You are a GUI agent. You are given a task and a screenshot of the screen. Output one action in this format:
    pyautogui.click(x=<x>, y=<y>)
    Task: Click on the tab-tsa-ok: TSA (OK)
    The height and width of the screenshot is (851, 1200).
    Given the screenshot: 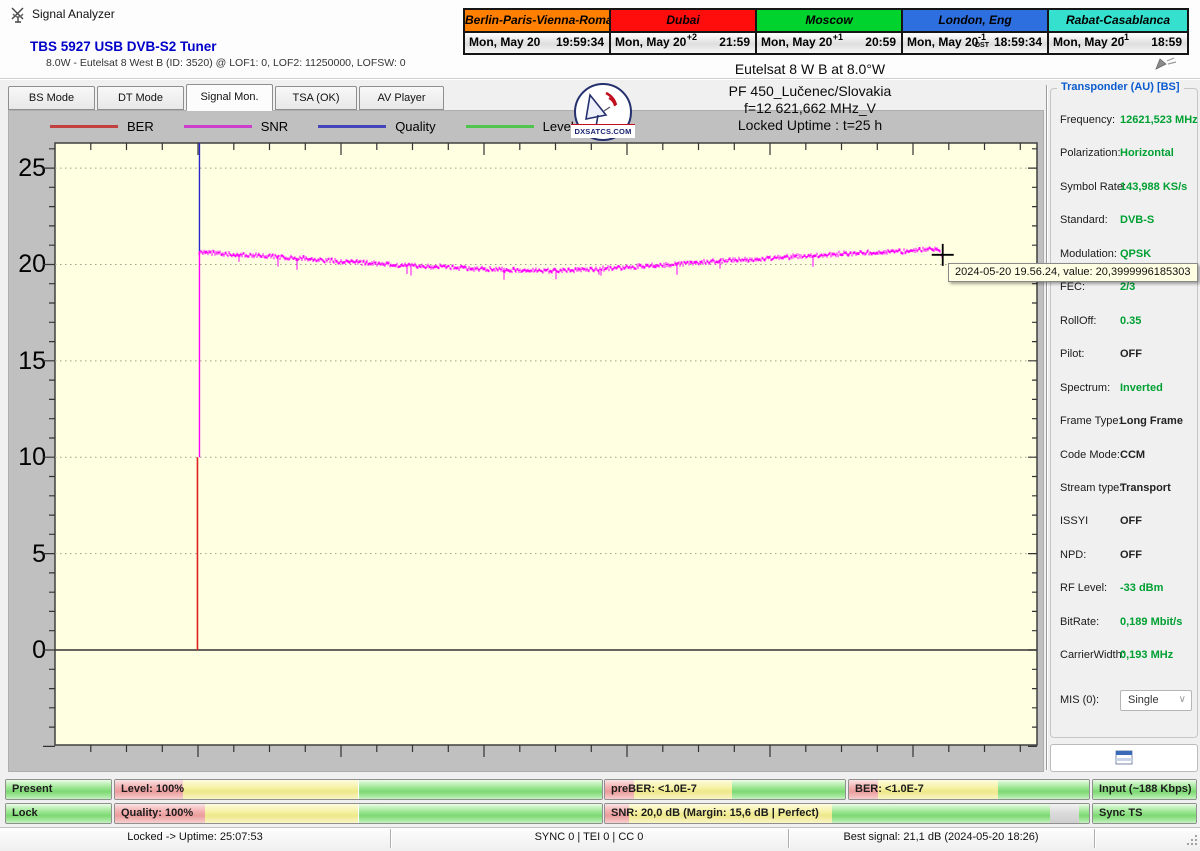 What is the action you would take?
    pyautogui.click(x=316, y=98)
    